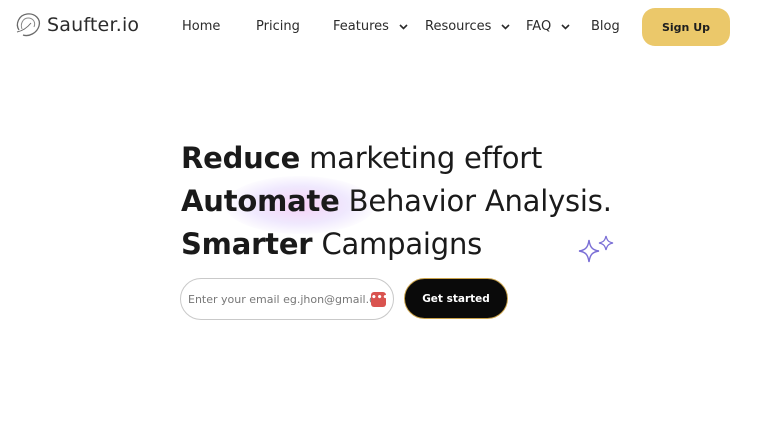  I want to click on nav-faq: FAQ, so click(548, 26).